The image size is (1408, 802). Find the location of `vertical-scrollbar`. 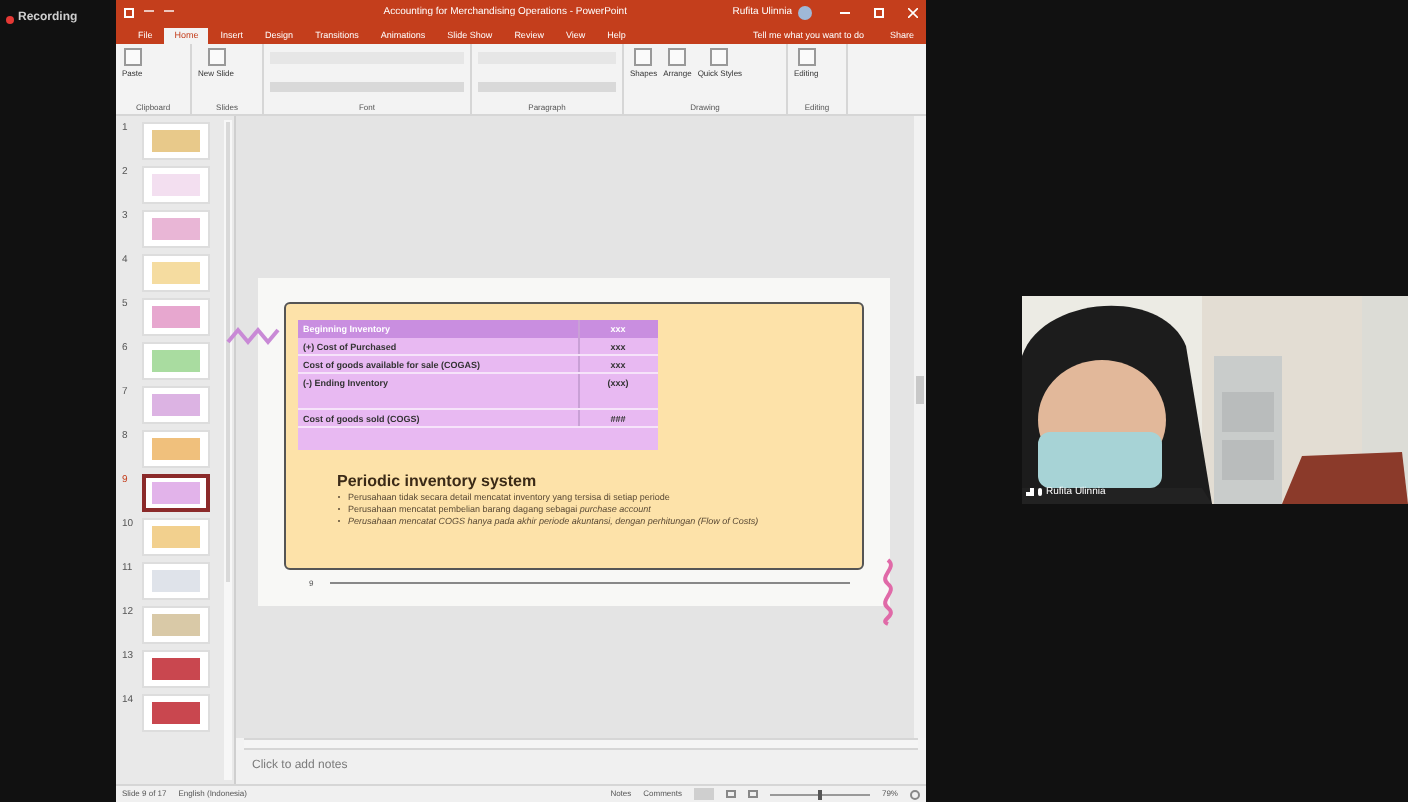

vertical-scrollbar is located at coordinates (920, 427).